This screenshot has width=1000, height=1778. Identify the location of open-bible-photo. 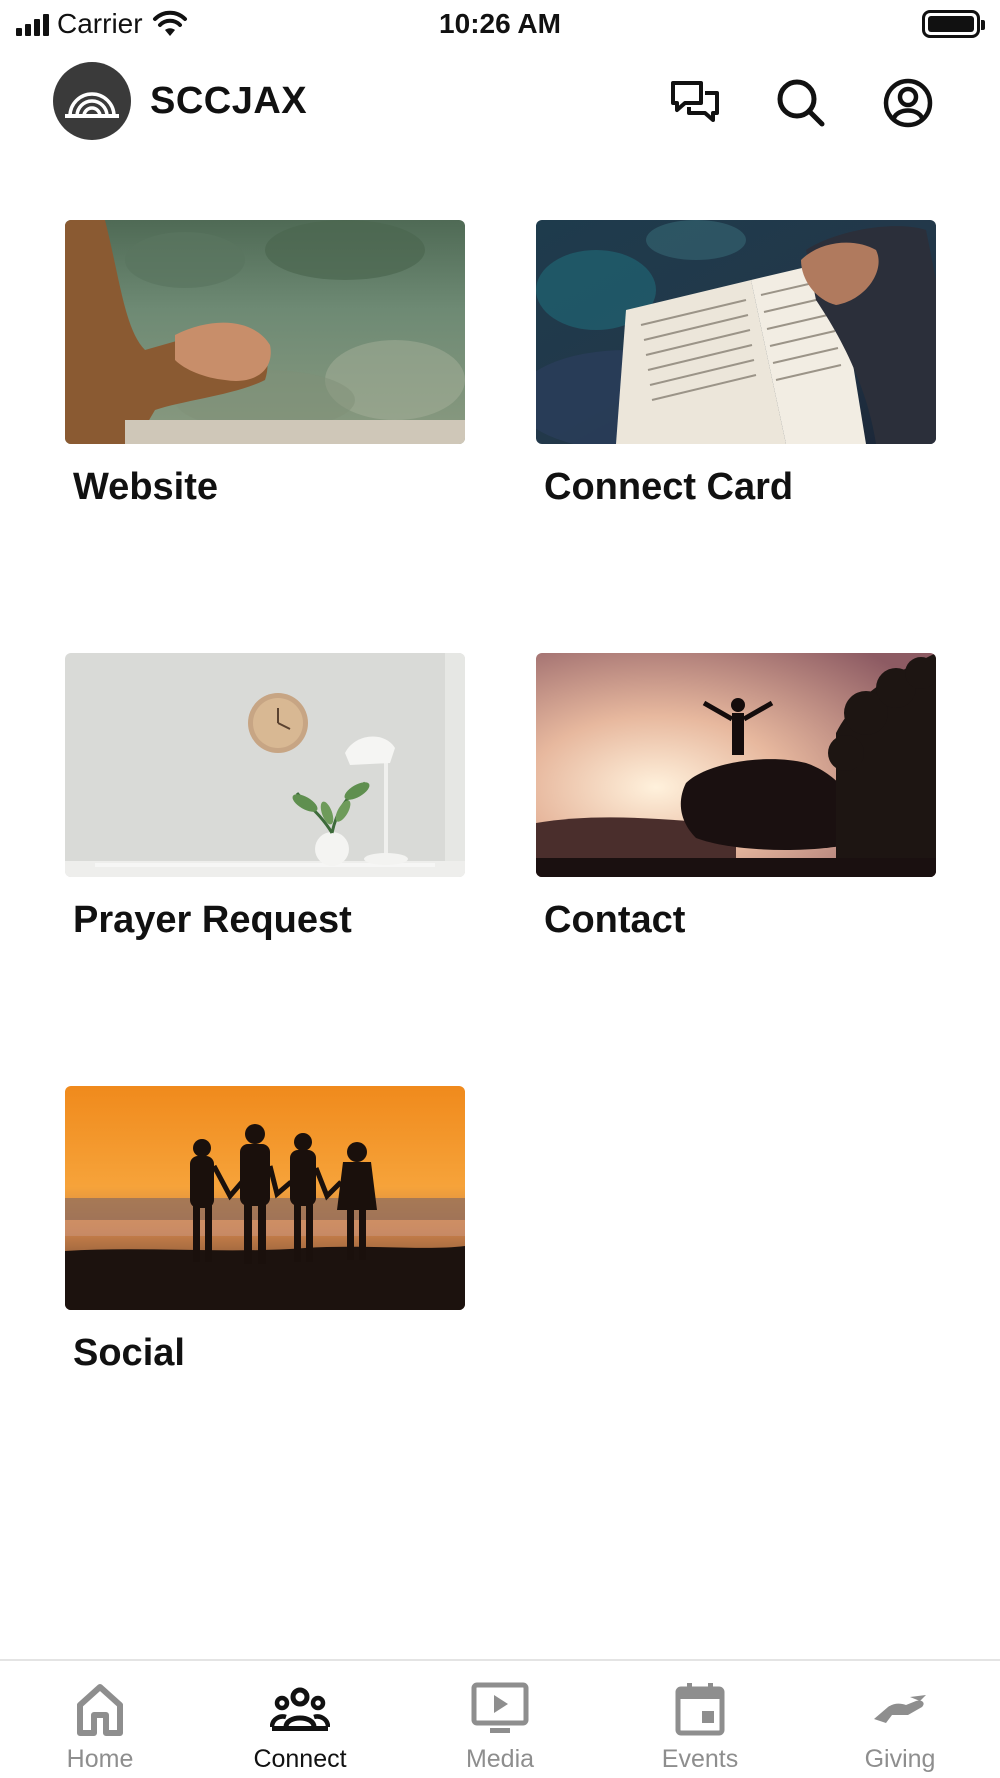
(736, 332).